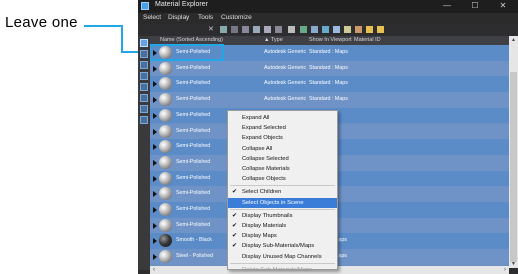 This screenshot has width=518, height=274. I want to click on context-menu-item: ✔ Display Materials, so click(282, 226).